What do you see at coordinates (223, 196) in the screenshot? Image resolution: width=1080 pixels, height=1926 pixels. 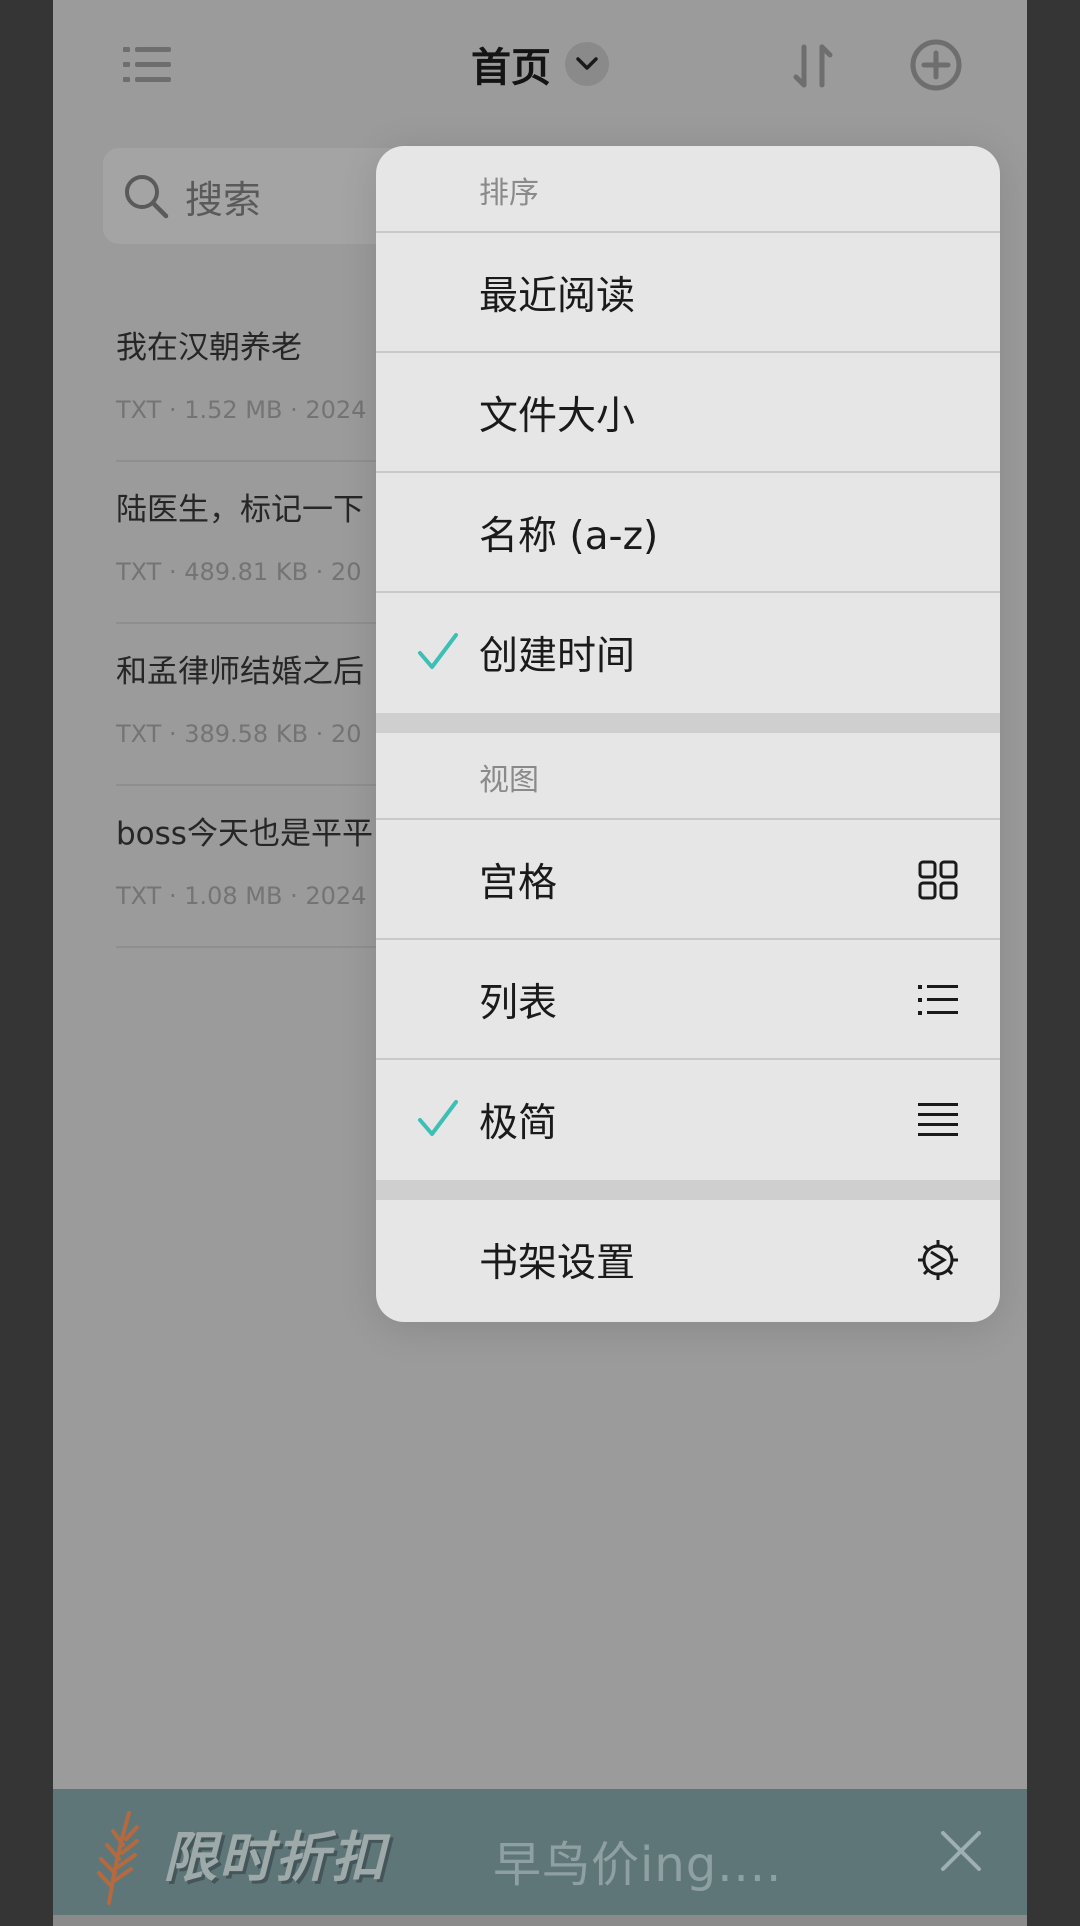 I see `search-input: 搜索` at bounding box center [223, 196].